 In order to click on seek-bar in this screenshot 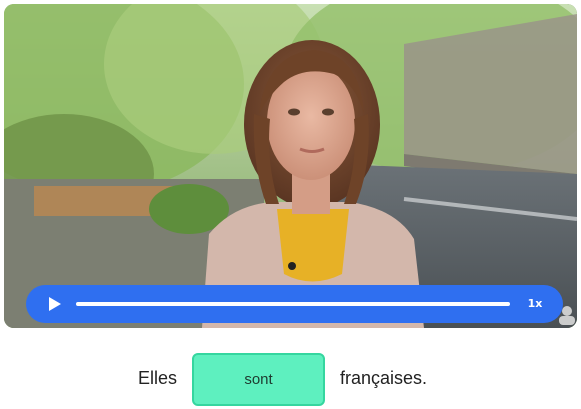, I will do `click(293, 304)`.